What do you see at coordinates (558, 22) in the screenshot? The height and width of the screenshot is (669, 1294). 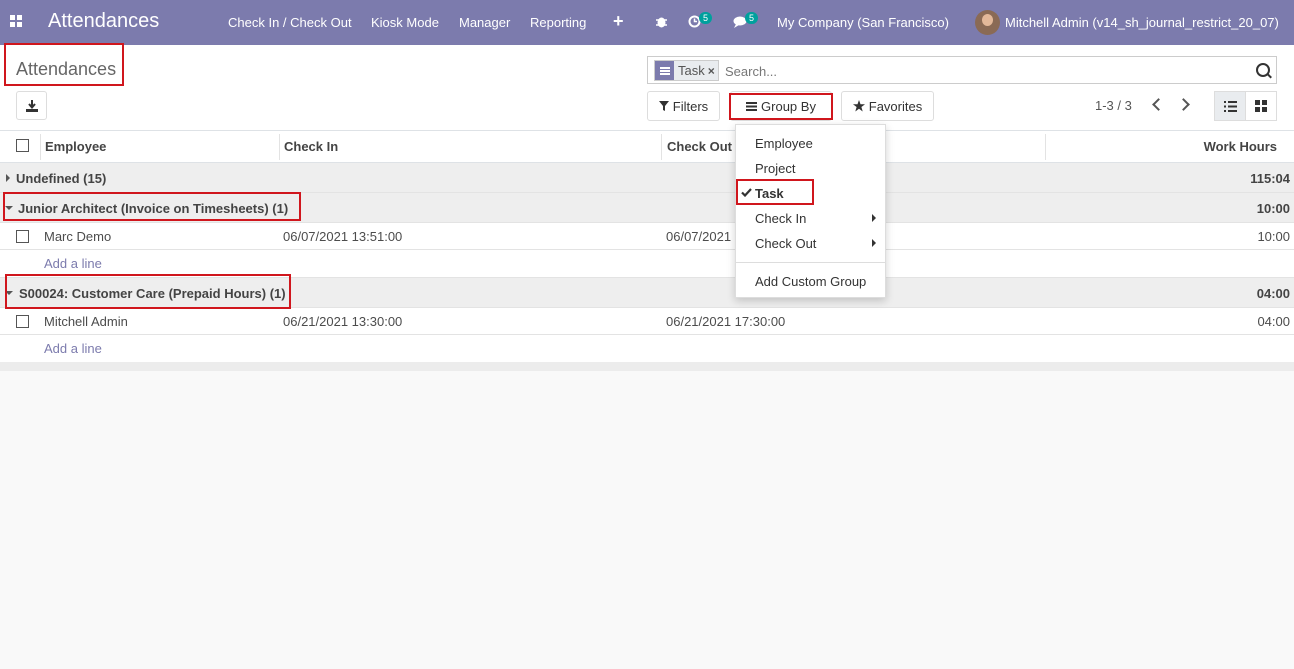 I see `menu-reporting: Reporting` at bounding box center [558, 22].